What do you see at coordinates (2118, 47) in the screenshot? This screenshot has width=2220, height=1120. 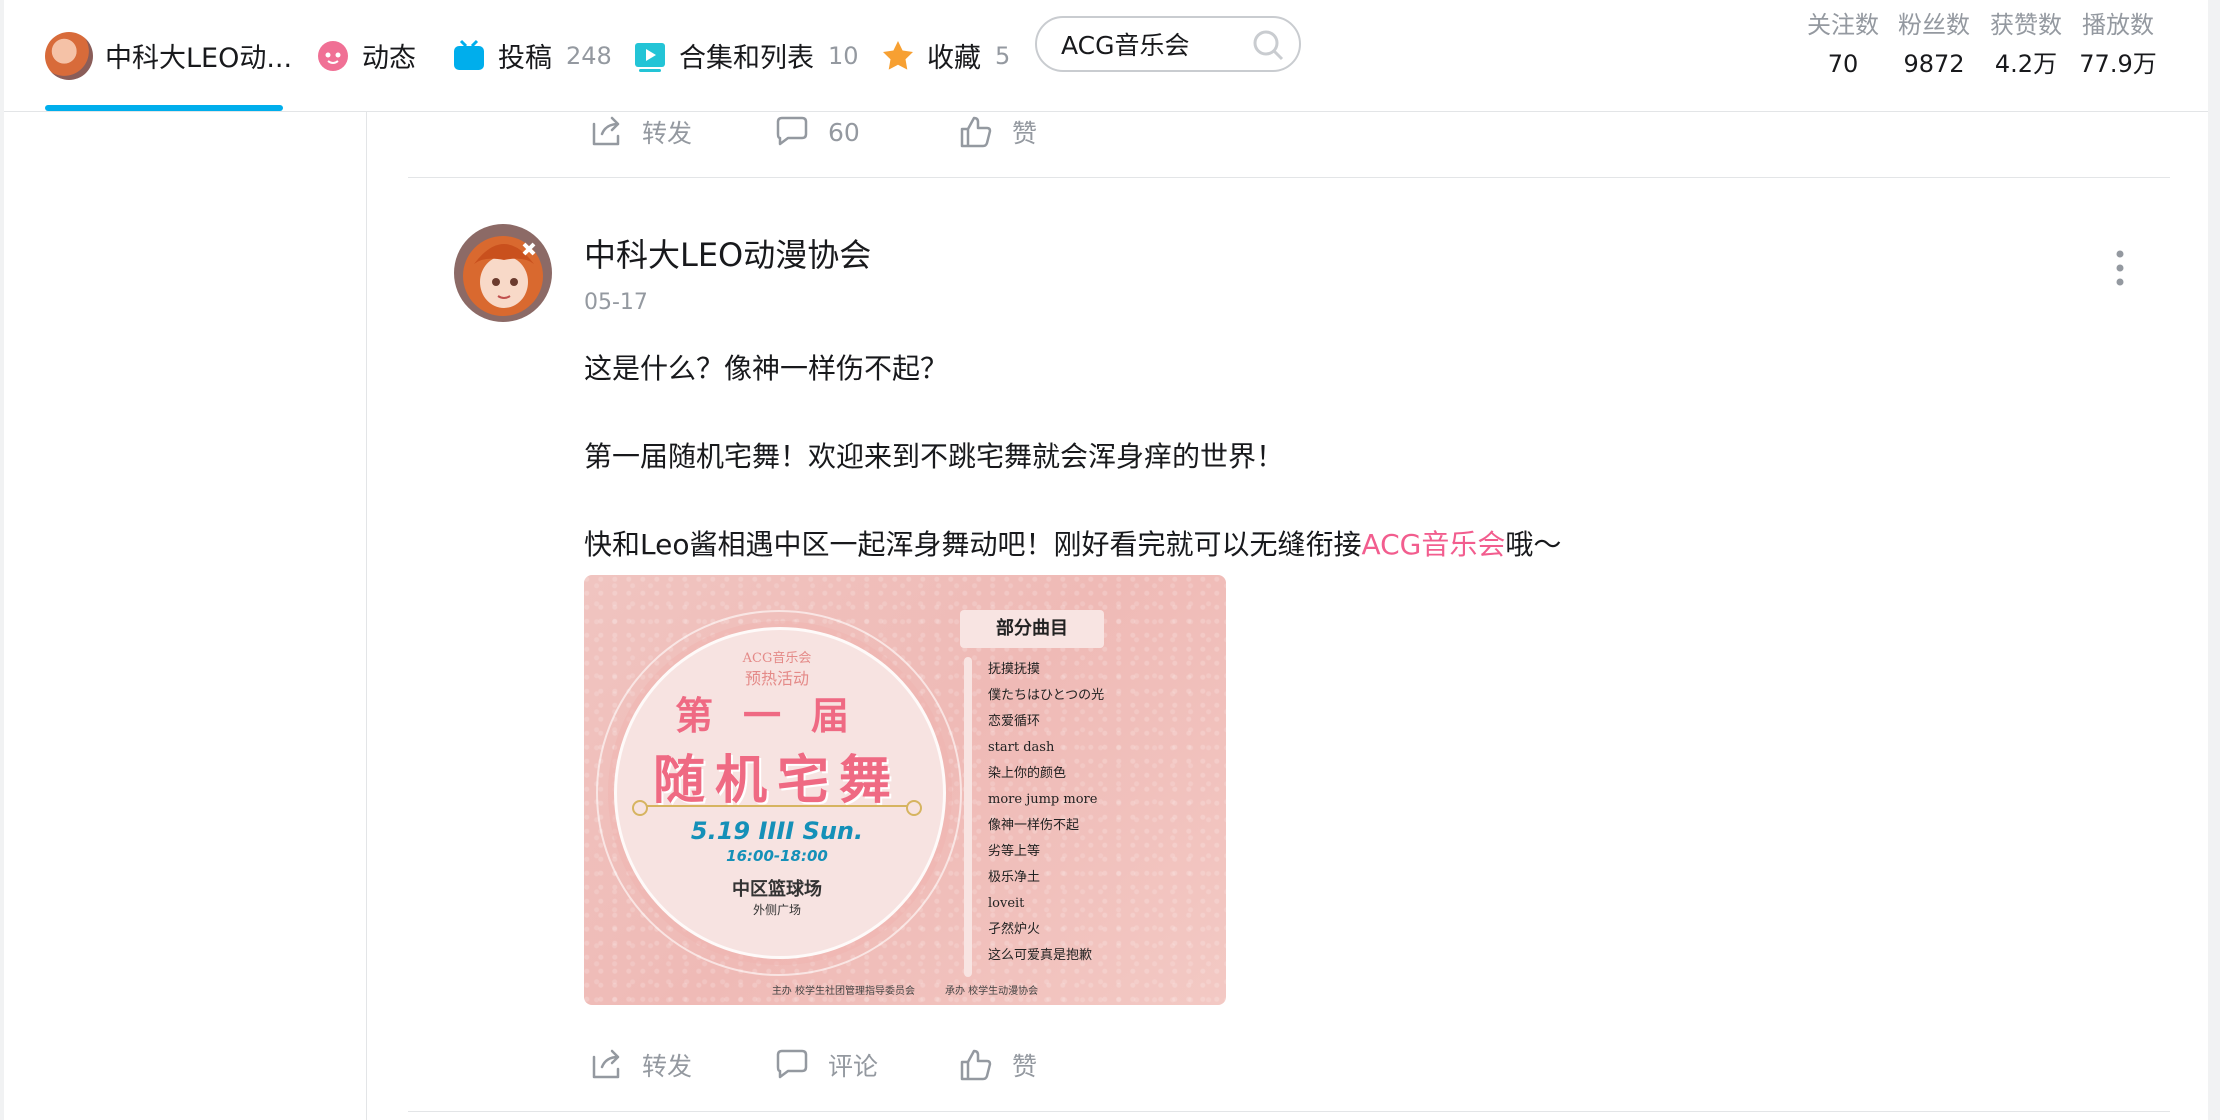 I see `stat-plays: 播放数 77.9万` at bounding box center [2118, 47].